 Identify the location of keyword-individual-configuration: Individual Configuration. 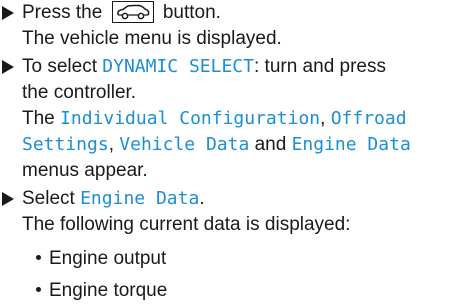
(190, 118).